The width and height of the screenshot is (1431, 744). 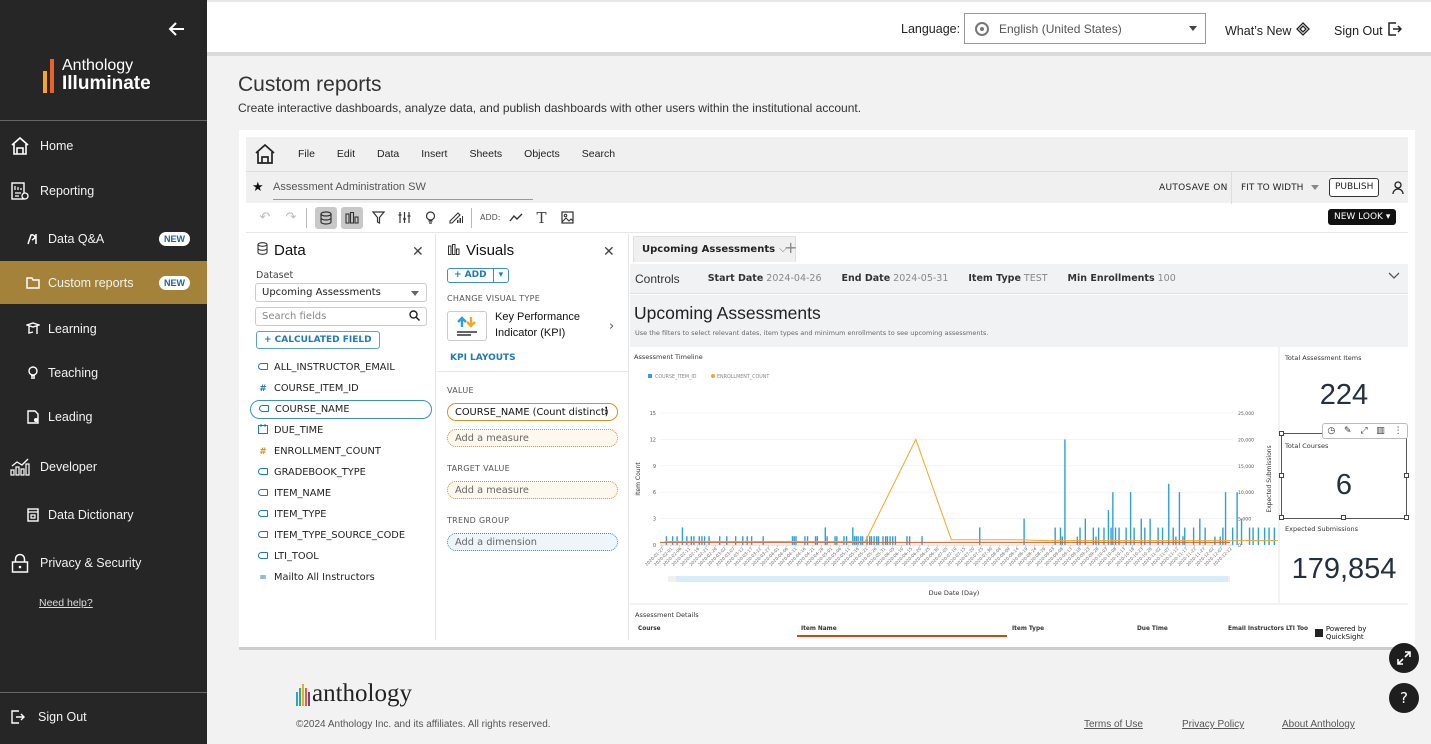 I want to click on sidebar-item-data-dictionary: Data Dictionary, so click(x=103, y=515).